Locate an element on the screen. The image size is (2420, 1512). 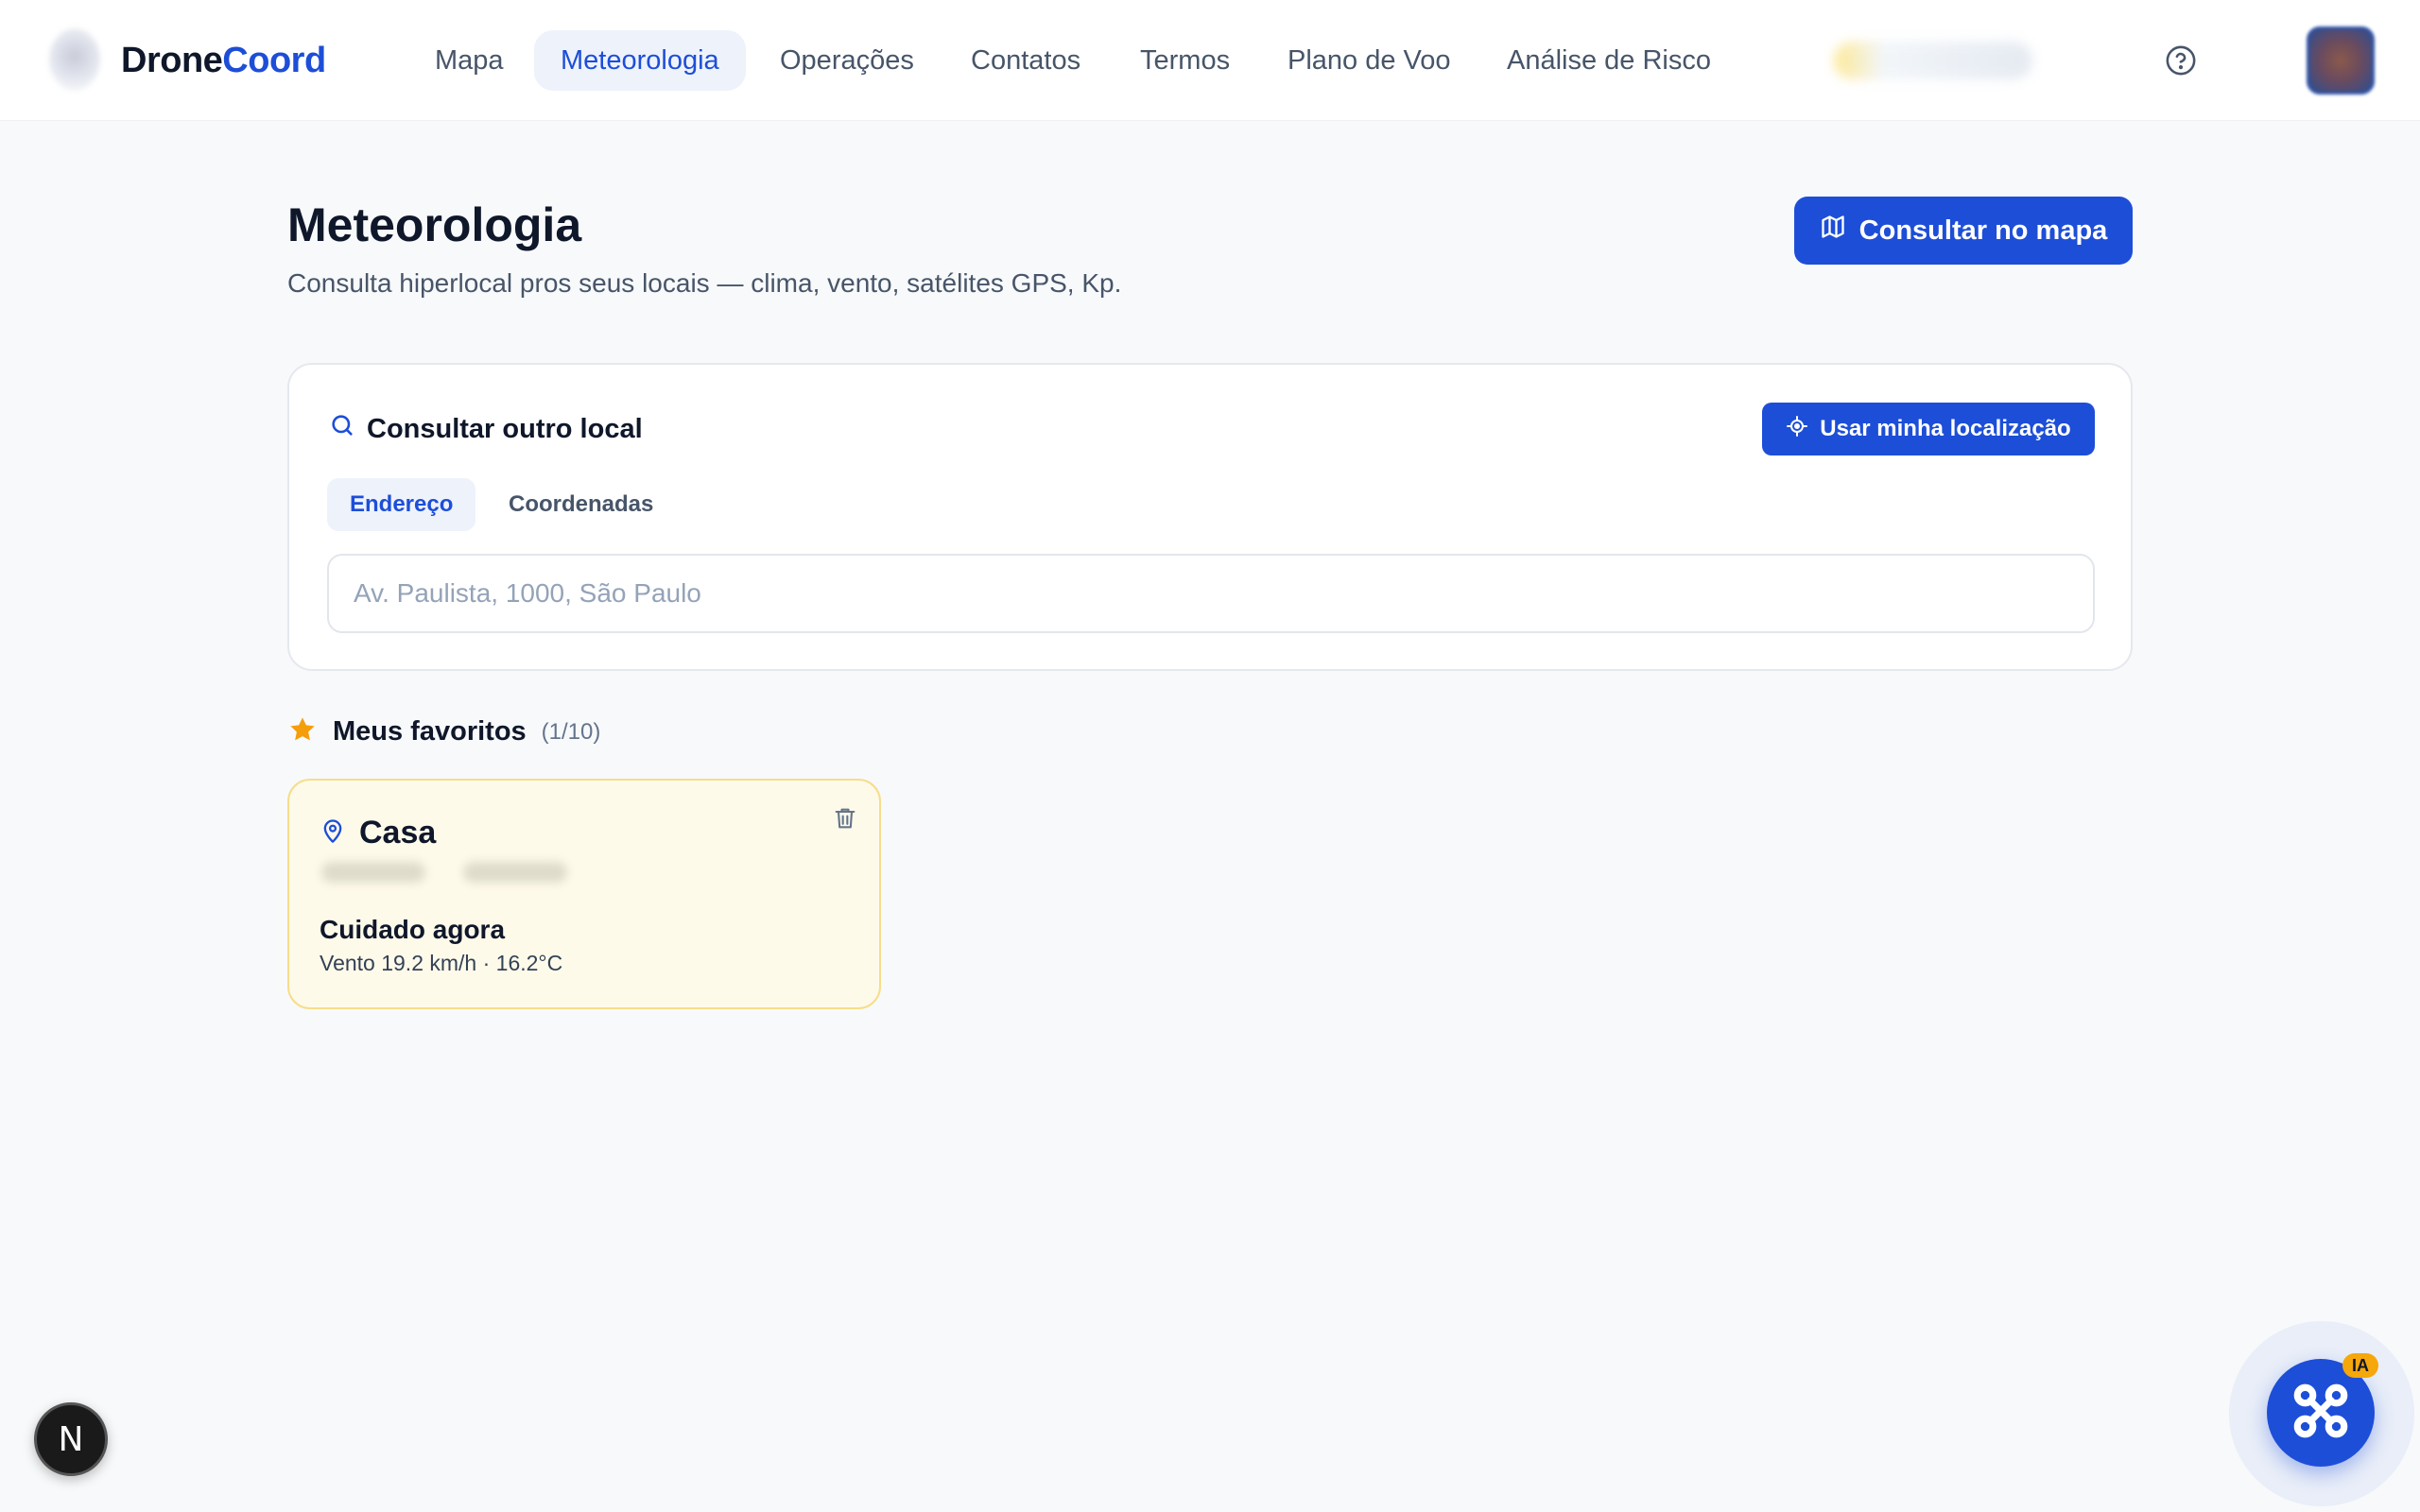
dev-tools-badge: N is located at coordinates (71, 1439).